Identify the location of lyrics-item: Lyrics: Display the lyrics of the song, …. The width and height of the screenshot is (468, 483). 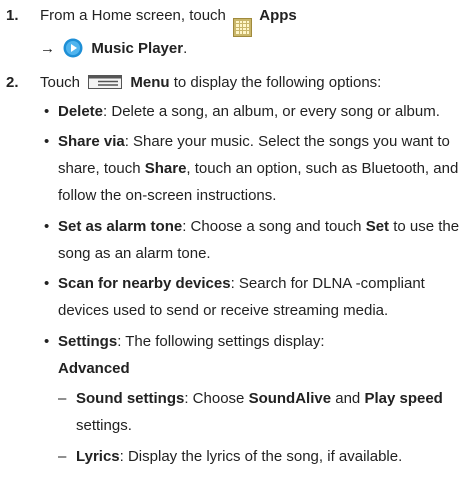
(239, 456).